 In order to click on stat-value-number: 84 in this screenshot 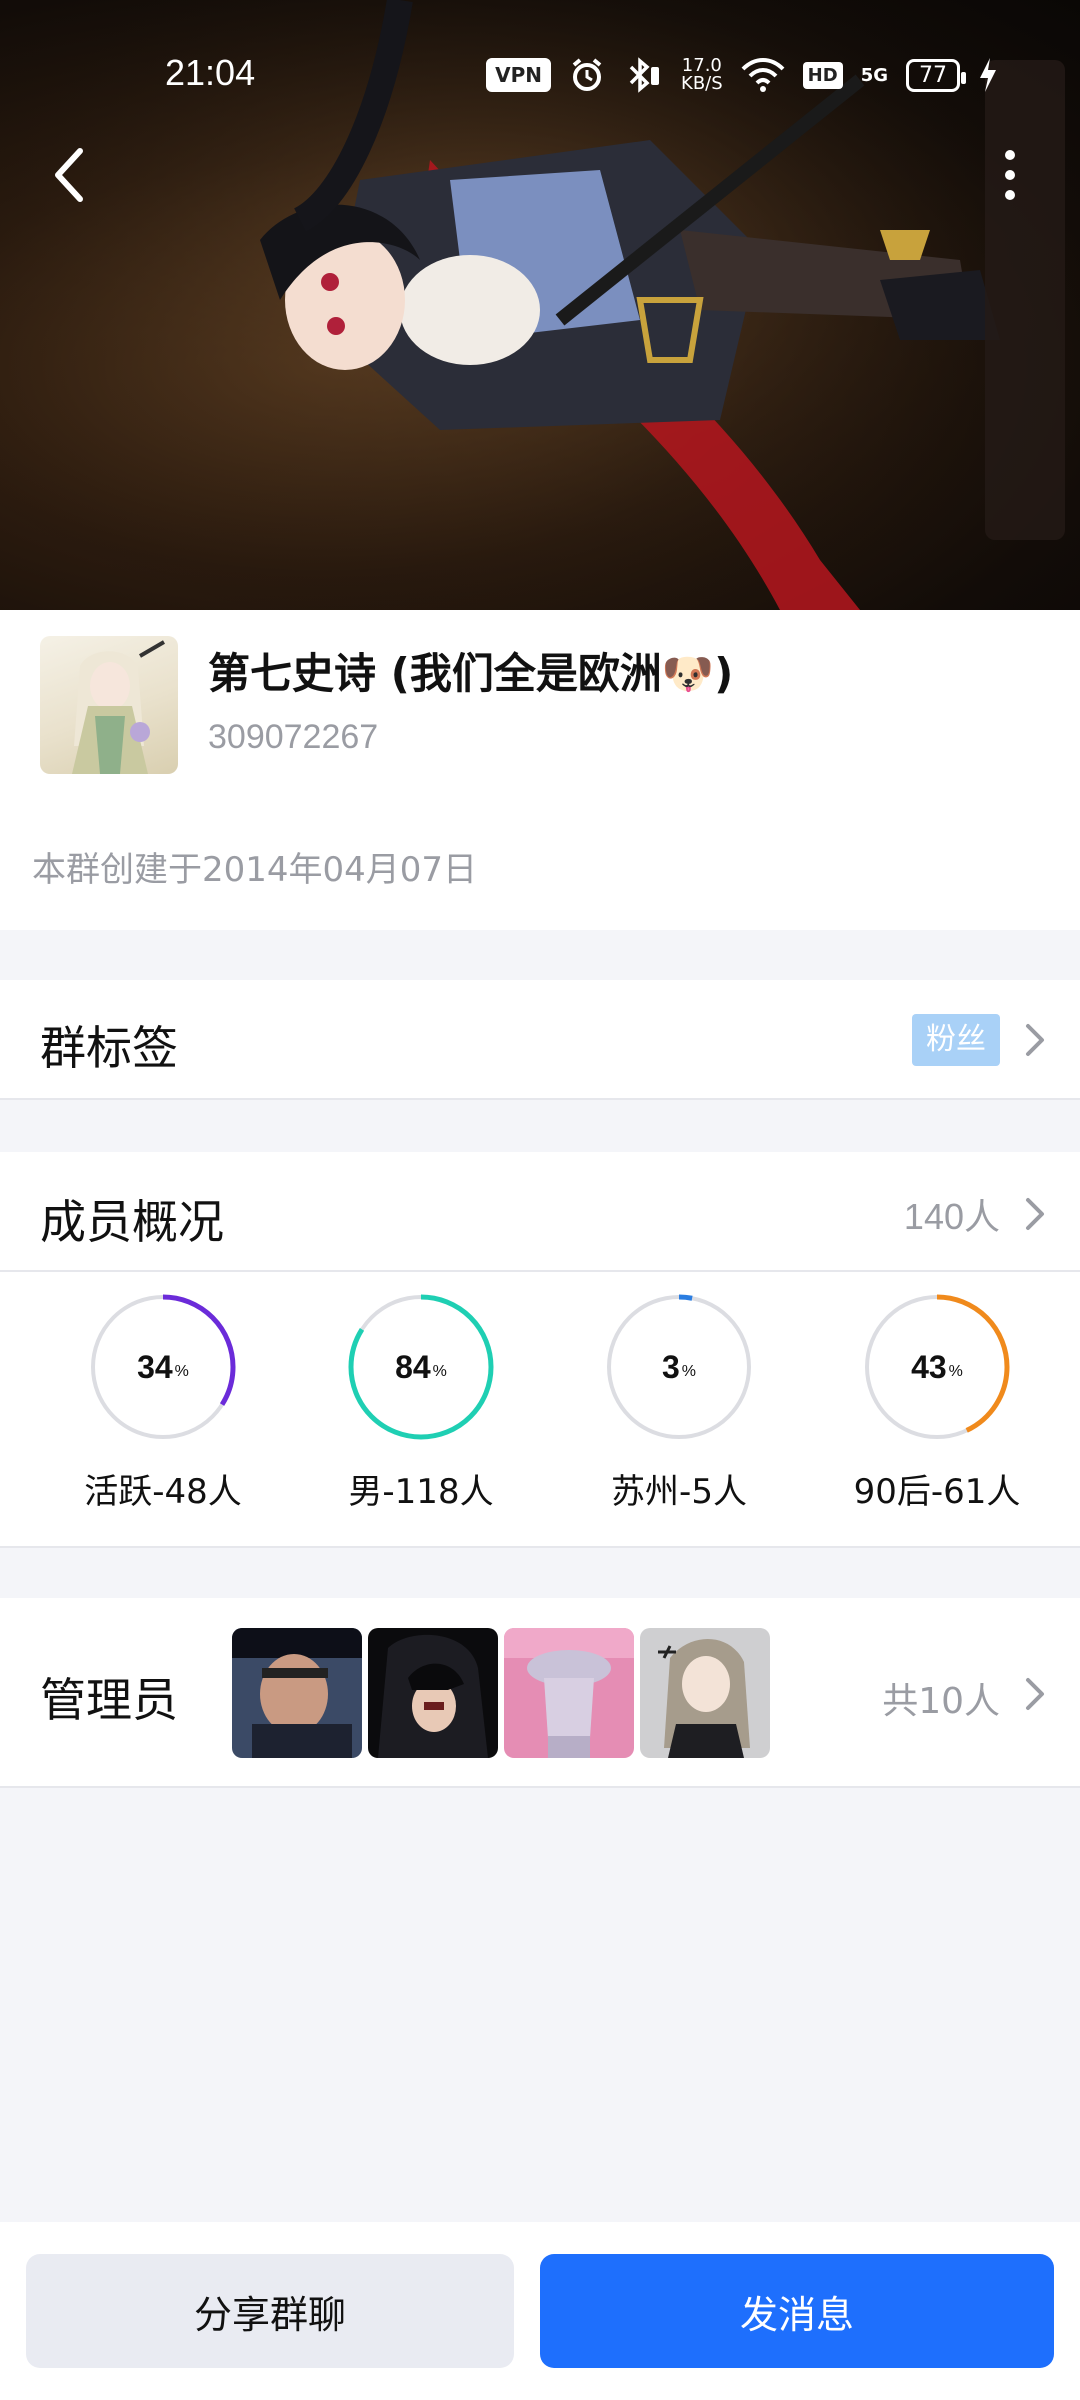, I will do `click(413, 1366)`.